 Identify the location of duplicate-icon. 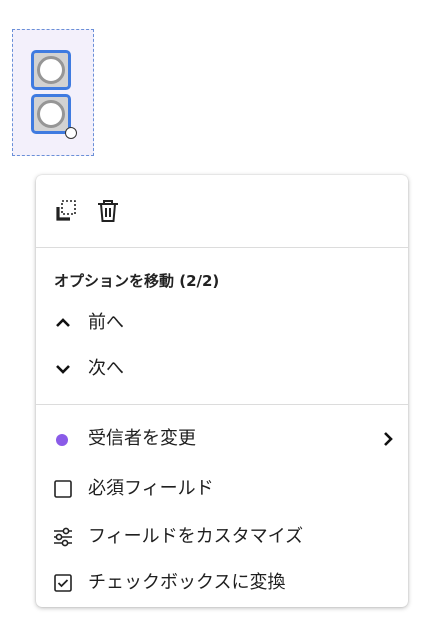
(66, 210).